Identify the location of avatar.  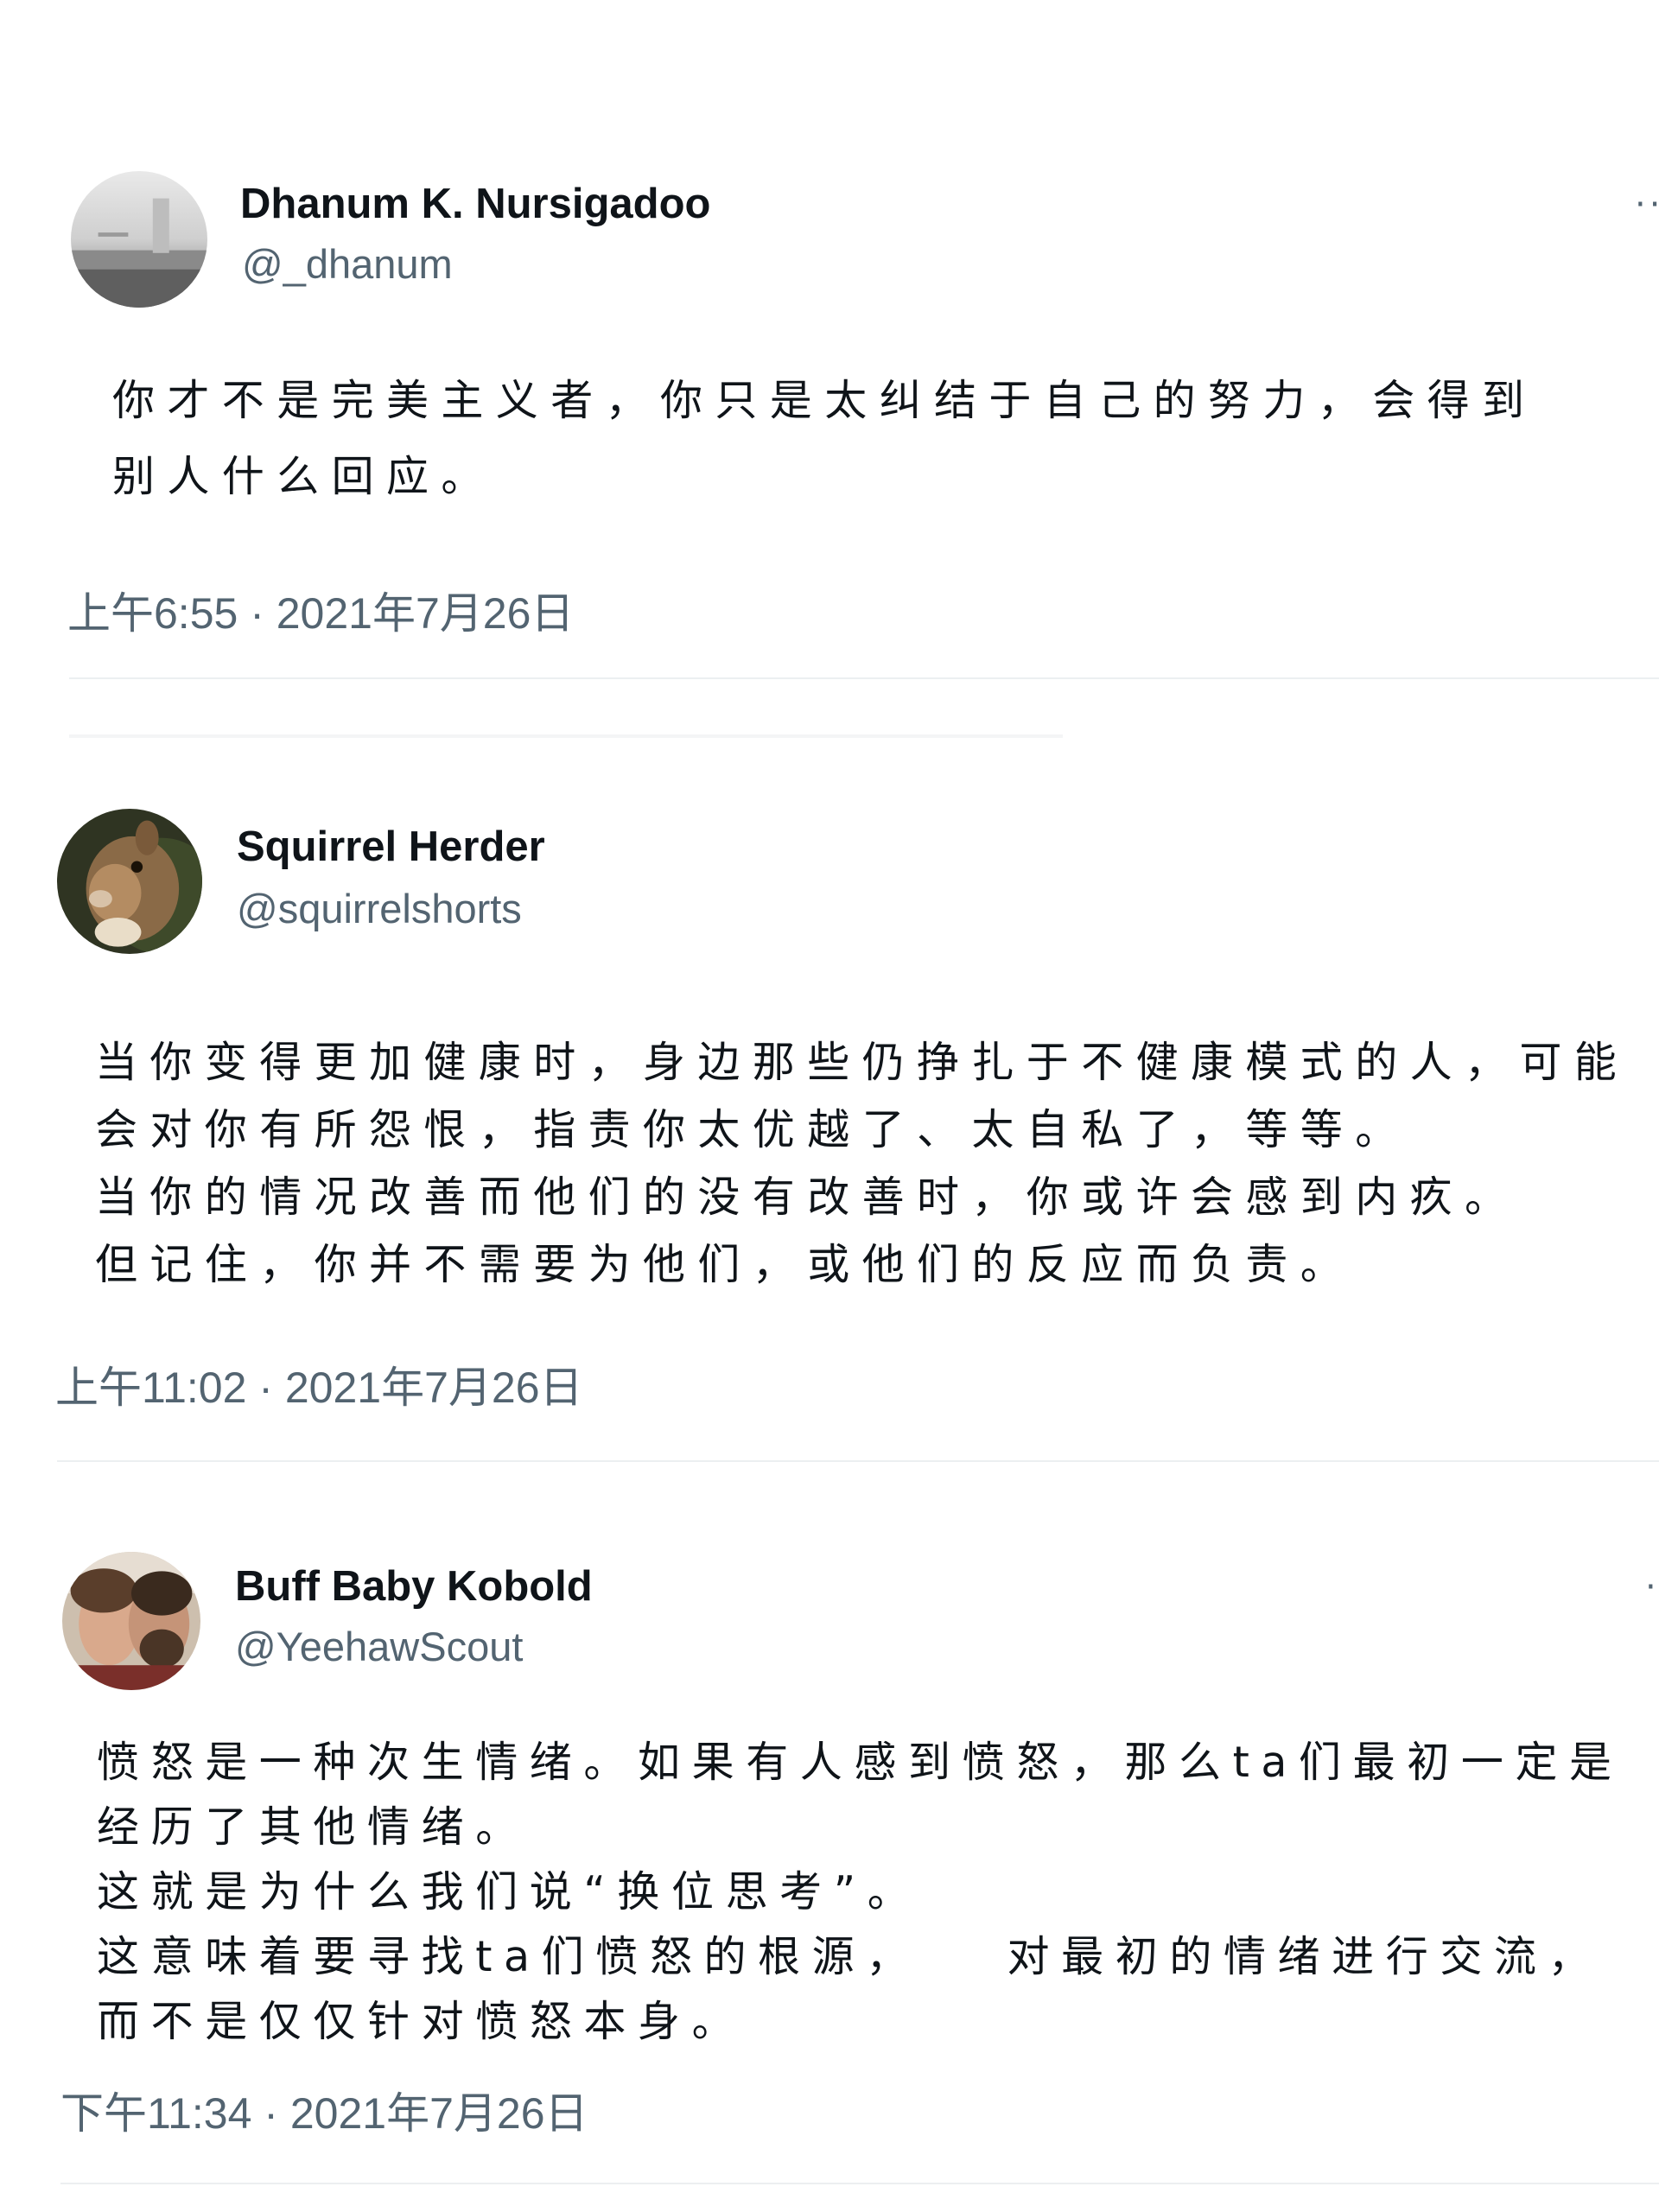
(131, 1621).